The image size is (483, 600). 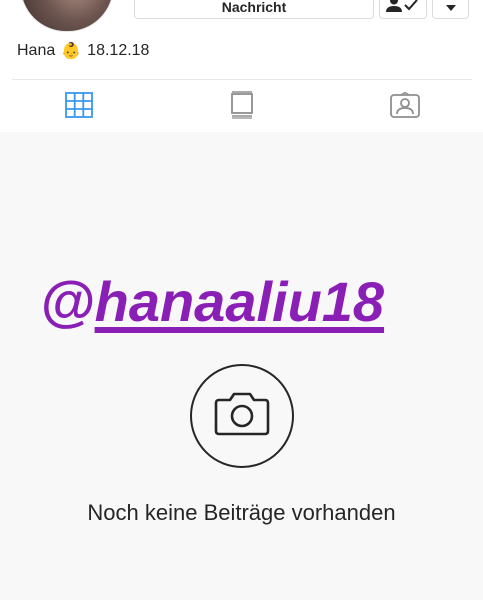 I want to click on username-handle: hanaaliu18, so click(x=239, y=301).